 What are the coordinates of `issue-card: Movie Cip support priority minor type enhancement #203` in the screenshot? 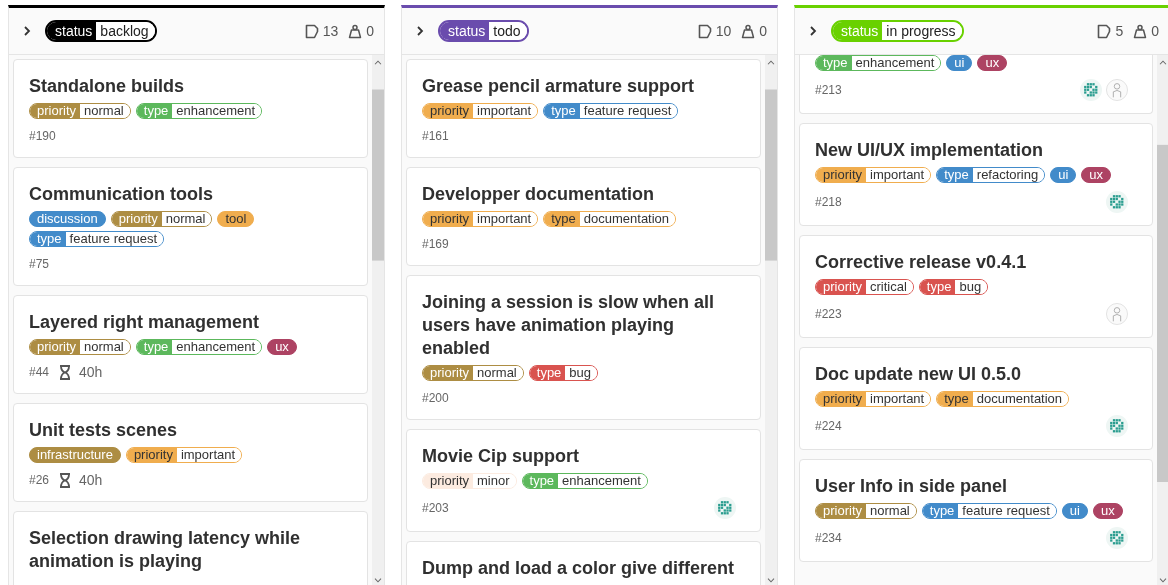 It's located at (583, 480).